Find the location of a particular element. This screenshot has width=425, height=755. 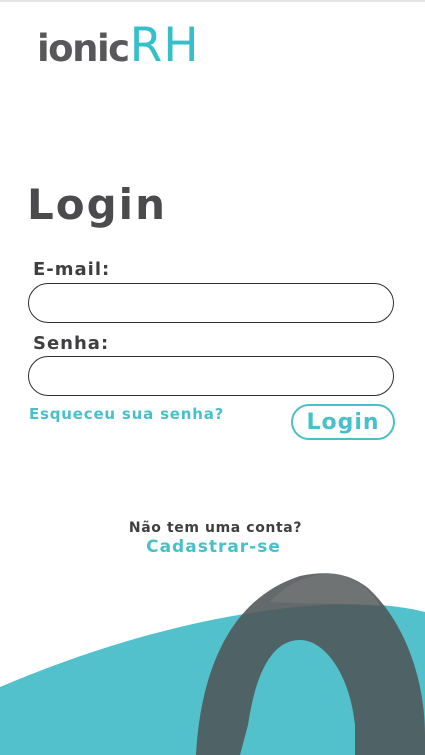

password-field is located at coordinates (211, 376).